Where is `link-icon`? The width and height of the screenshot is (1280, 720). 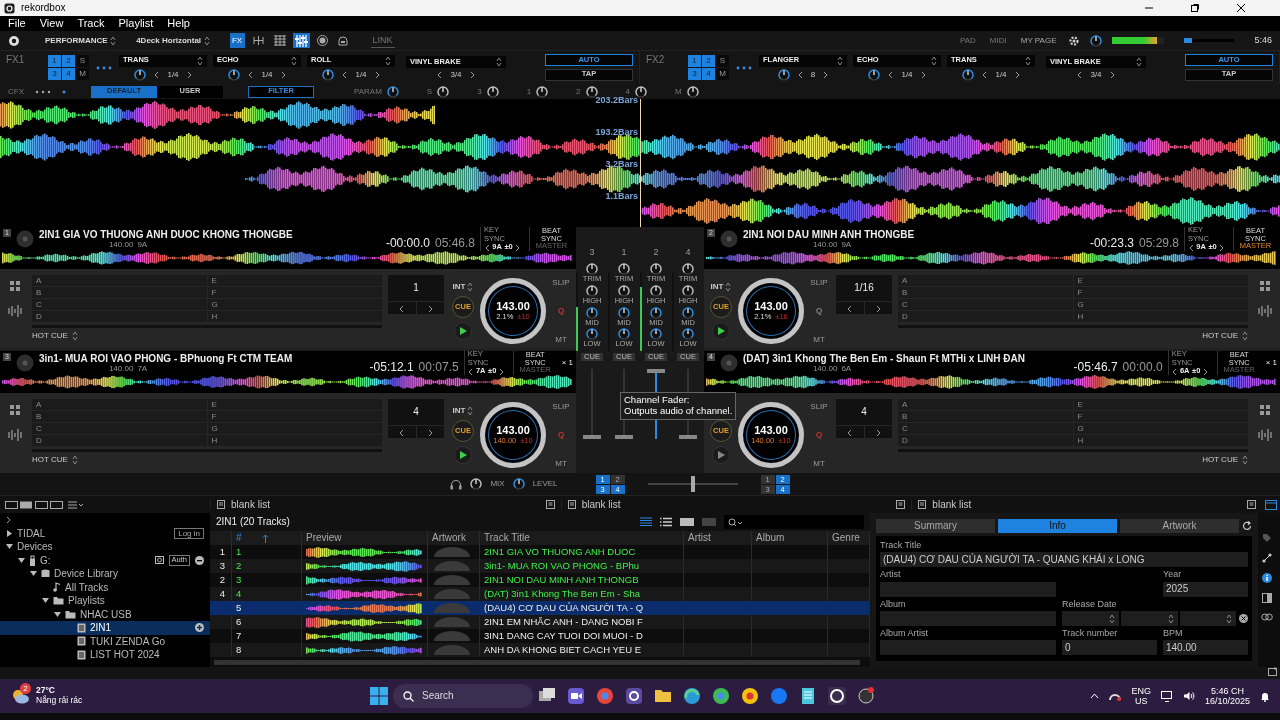
link-icon is located at coordinates (1267, 617).